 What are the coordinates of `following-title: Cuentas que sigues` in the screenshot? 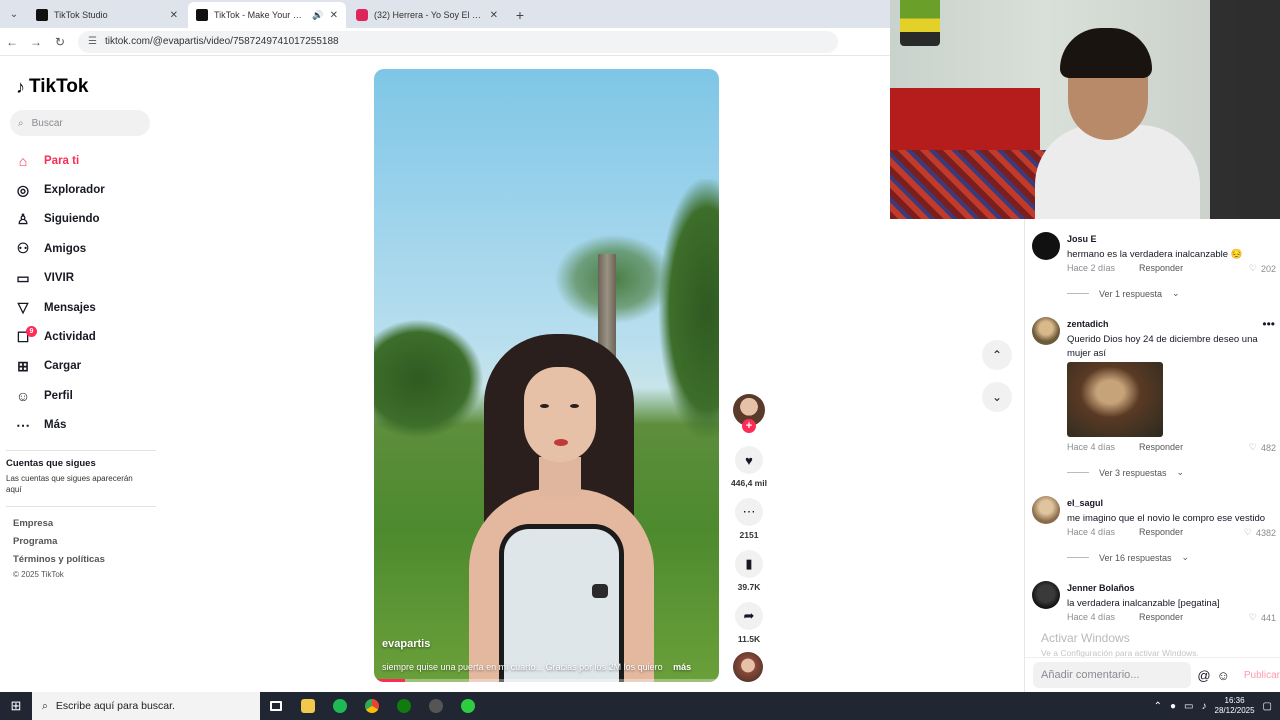 It's located at (51, 463).